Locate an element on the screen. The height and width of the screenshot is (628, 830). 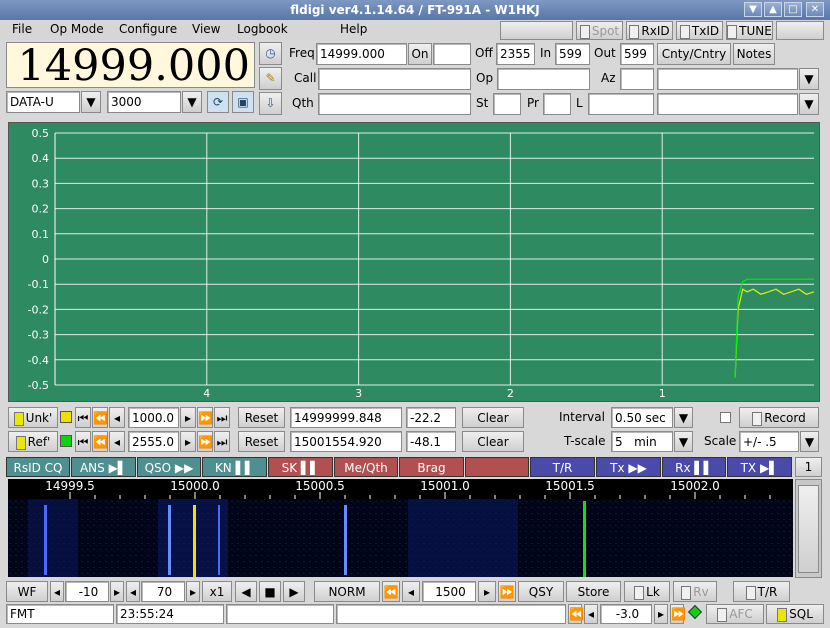
ref-db-field: -48.1 is located at coordinates (431, 441).